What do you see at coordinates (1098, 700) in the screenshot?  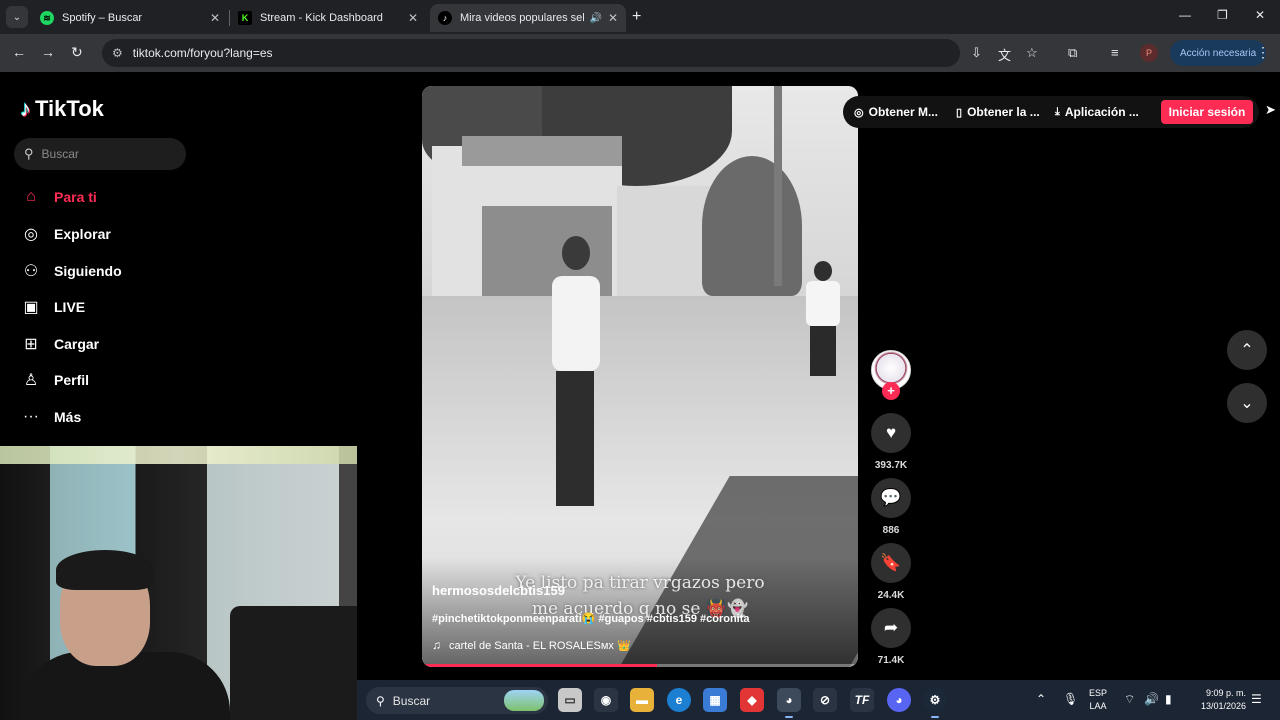 I see `language-indicator: ESP LAA` at bounding box center [1098, 700].